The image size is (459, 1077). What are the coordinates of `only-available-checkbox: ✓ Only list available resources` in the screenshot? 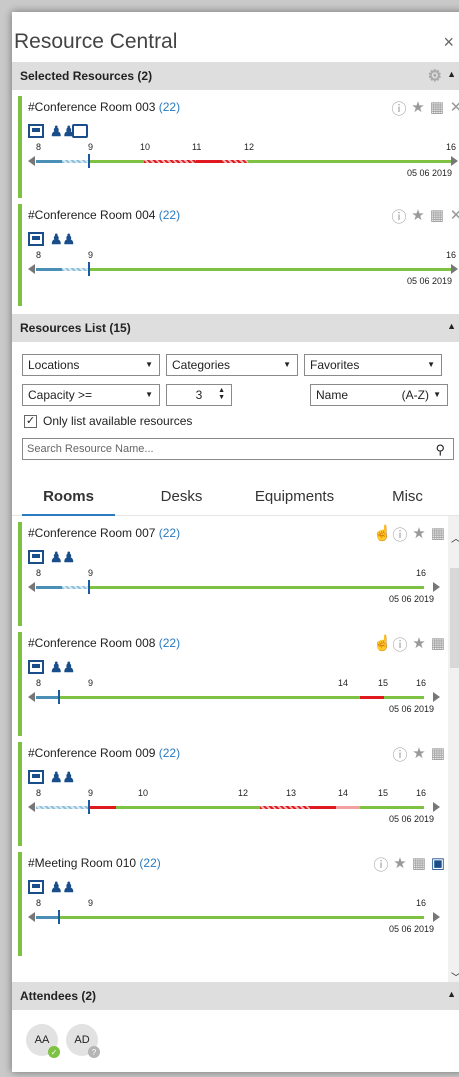 It's located at (239, 421).